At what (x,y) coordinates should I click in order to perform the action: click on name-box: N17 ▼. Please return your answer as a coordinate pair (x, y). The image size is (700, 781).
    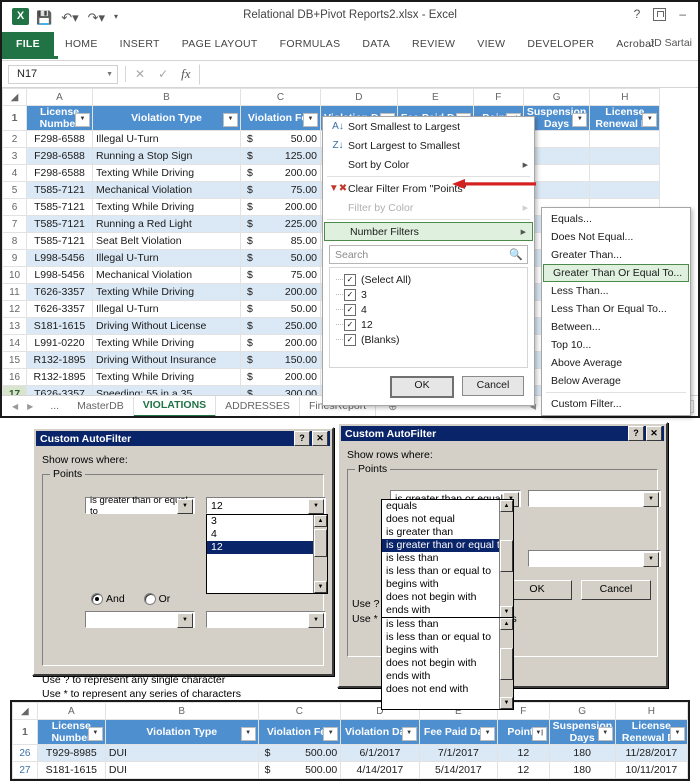
    Looking at the image, I should click on (63, 74).